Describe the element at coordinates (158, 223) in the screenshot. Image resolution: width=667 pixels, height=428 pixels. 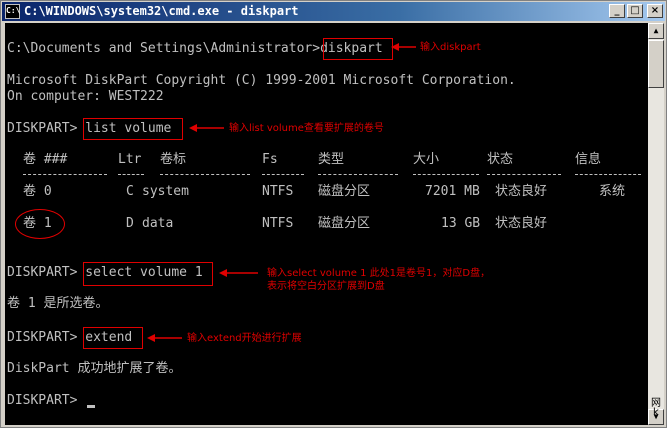
I see `cell-label: data` at that location.